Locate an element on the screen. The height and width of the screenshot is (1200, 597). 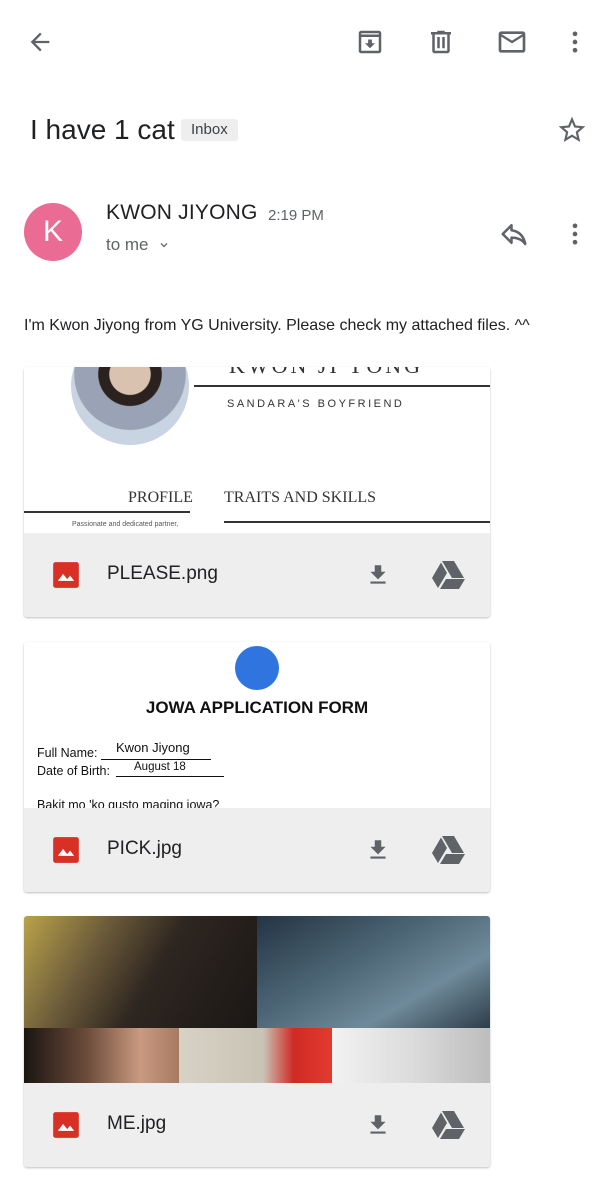
preview-traits-heading: TRAITS AND SKILLS is located at coordinates (300, 497).